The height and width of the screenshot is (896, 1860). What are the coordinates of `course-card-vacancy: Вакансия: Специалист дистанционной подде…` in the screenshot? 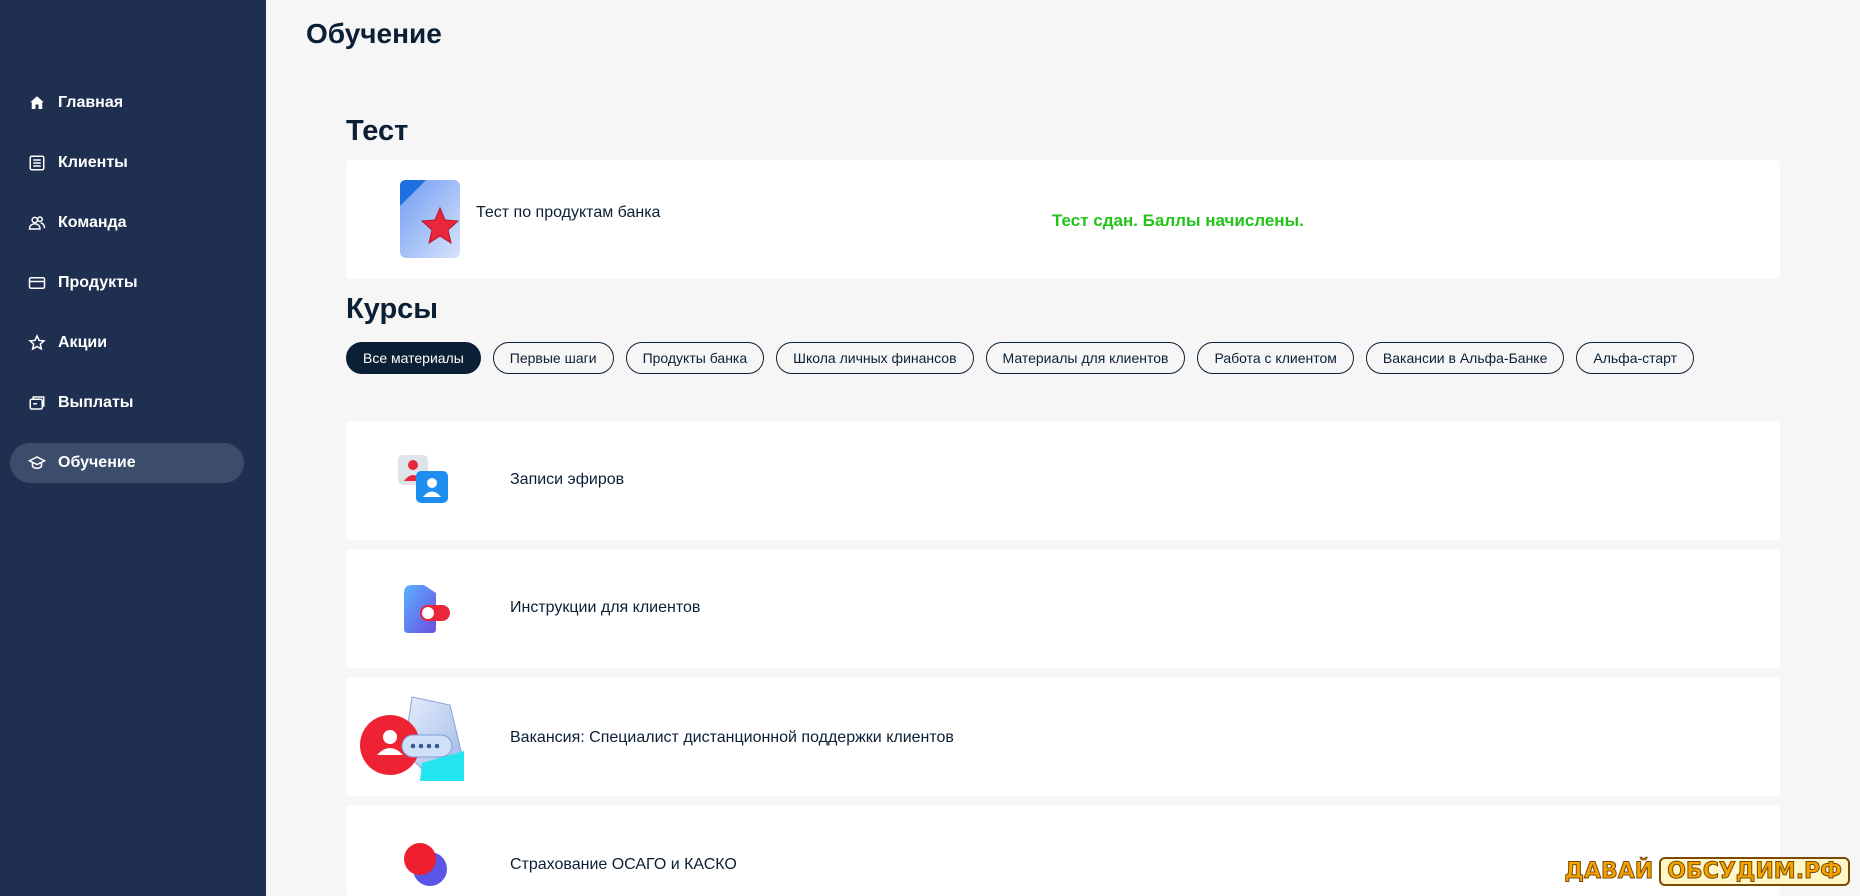 It's located at (1063, 736).